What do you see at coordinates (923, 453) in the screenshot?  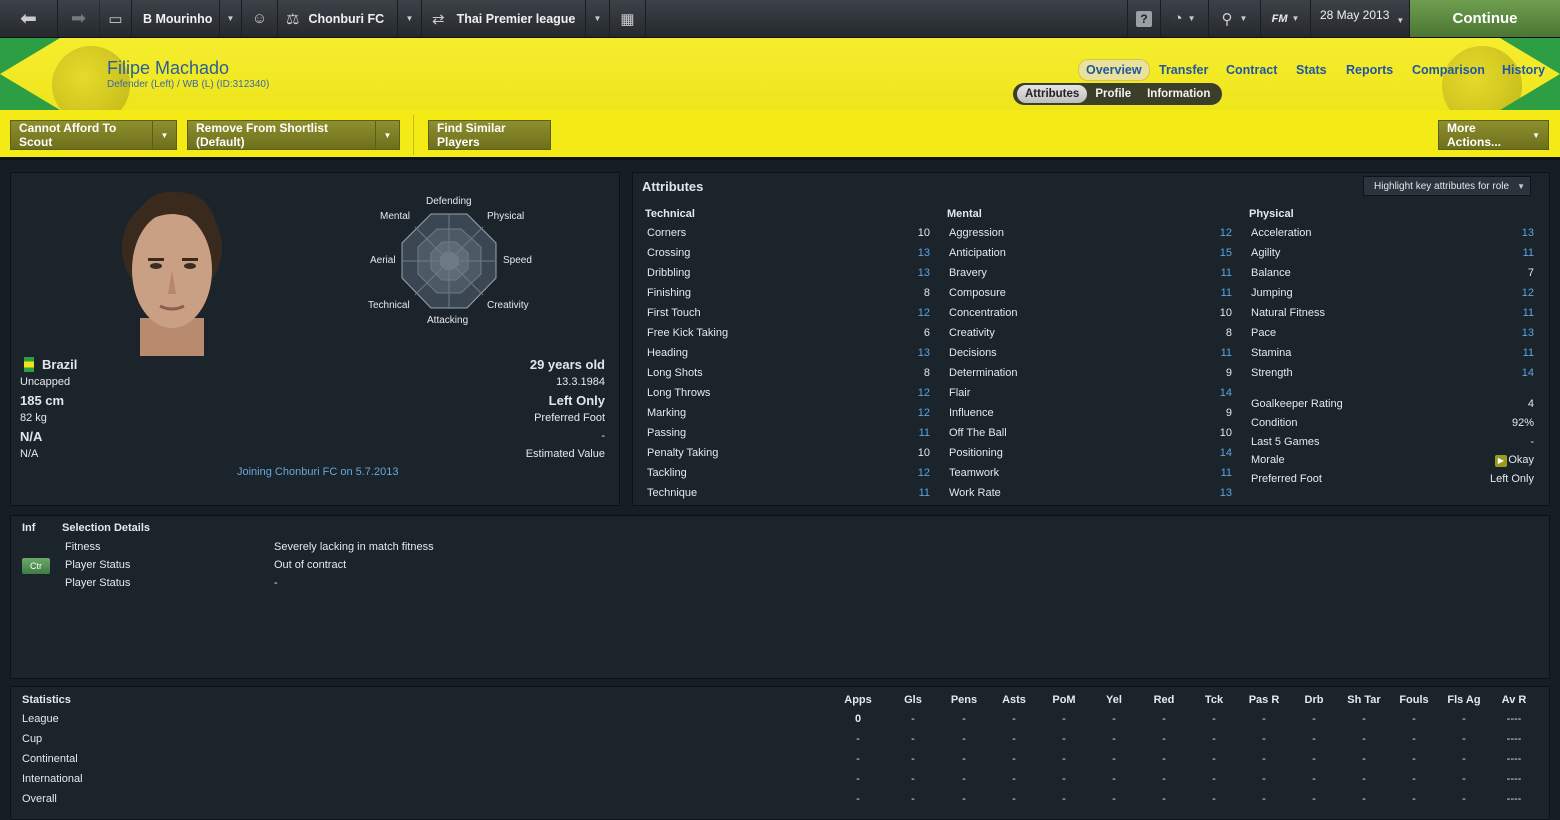 I see `attribute-value: 10` at bounding box center [923, 453].